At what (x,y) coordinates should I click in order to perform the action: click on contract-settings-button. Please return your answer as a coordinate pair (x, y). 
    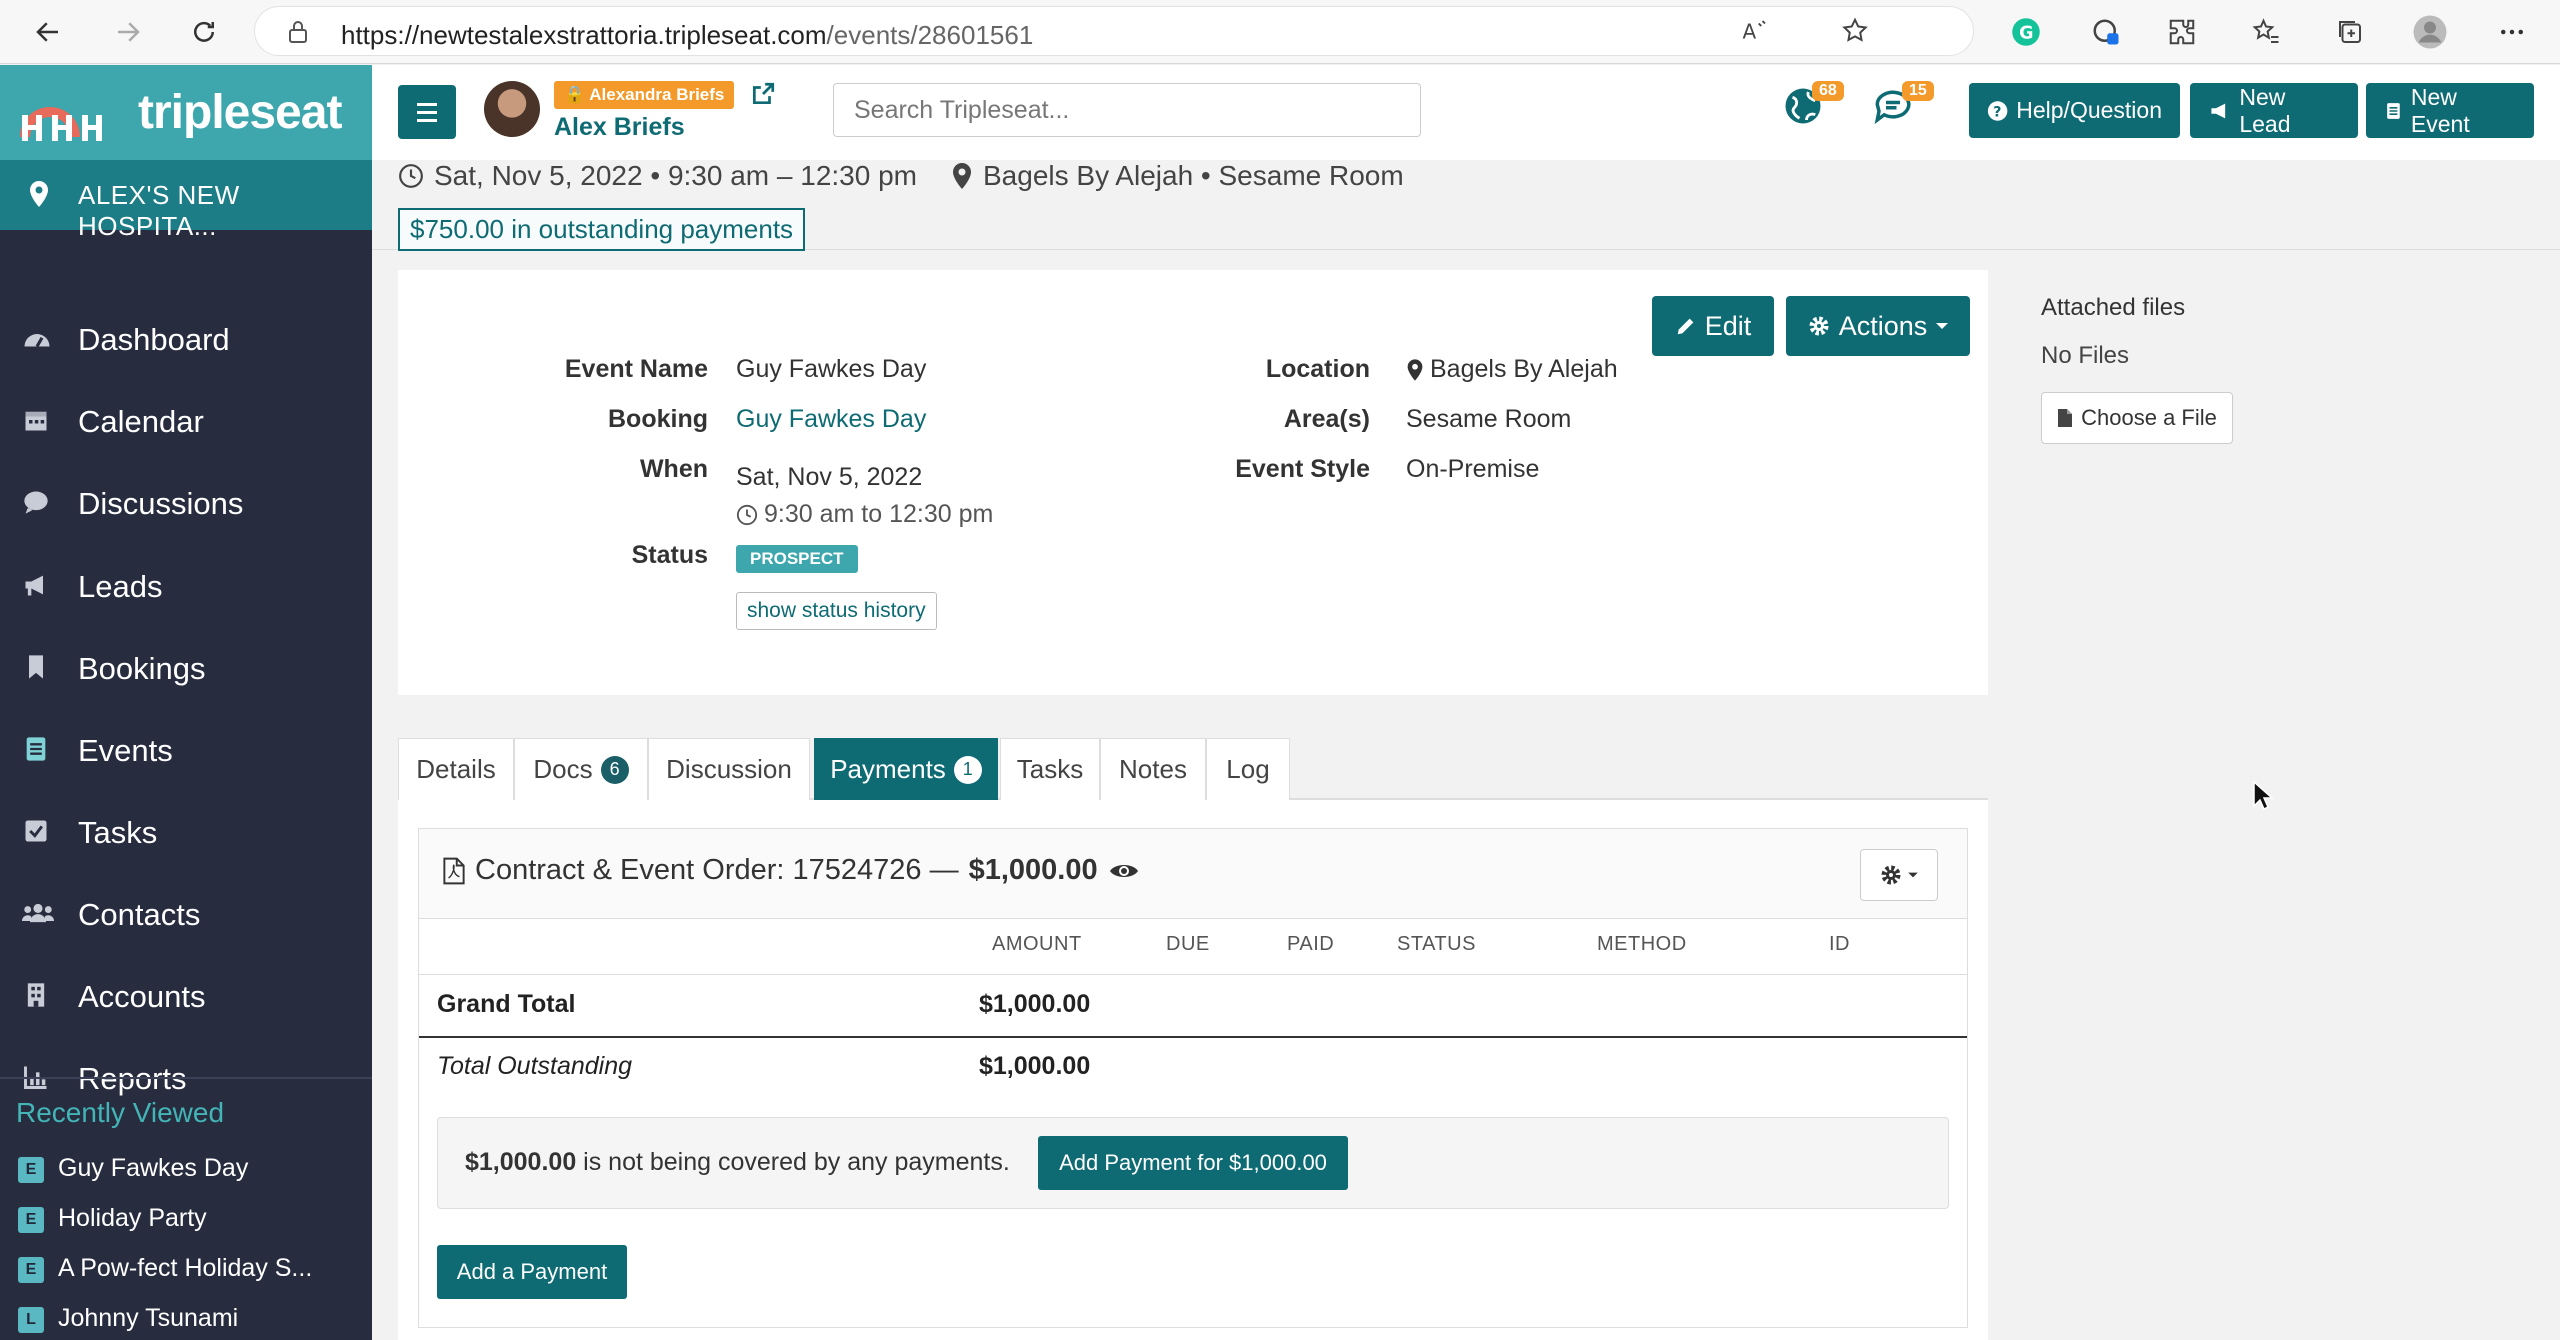
    Looking at the image, I should click on (1899, 875).